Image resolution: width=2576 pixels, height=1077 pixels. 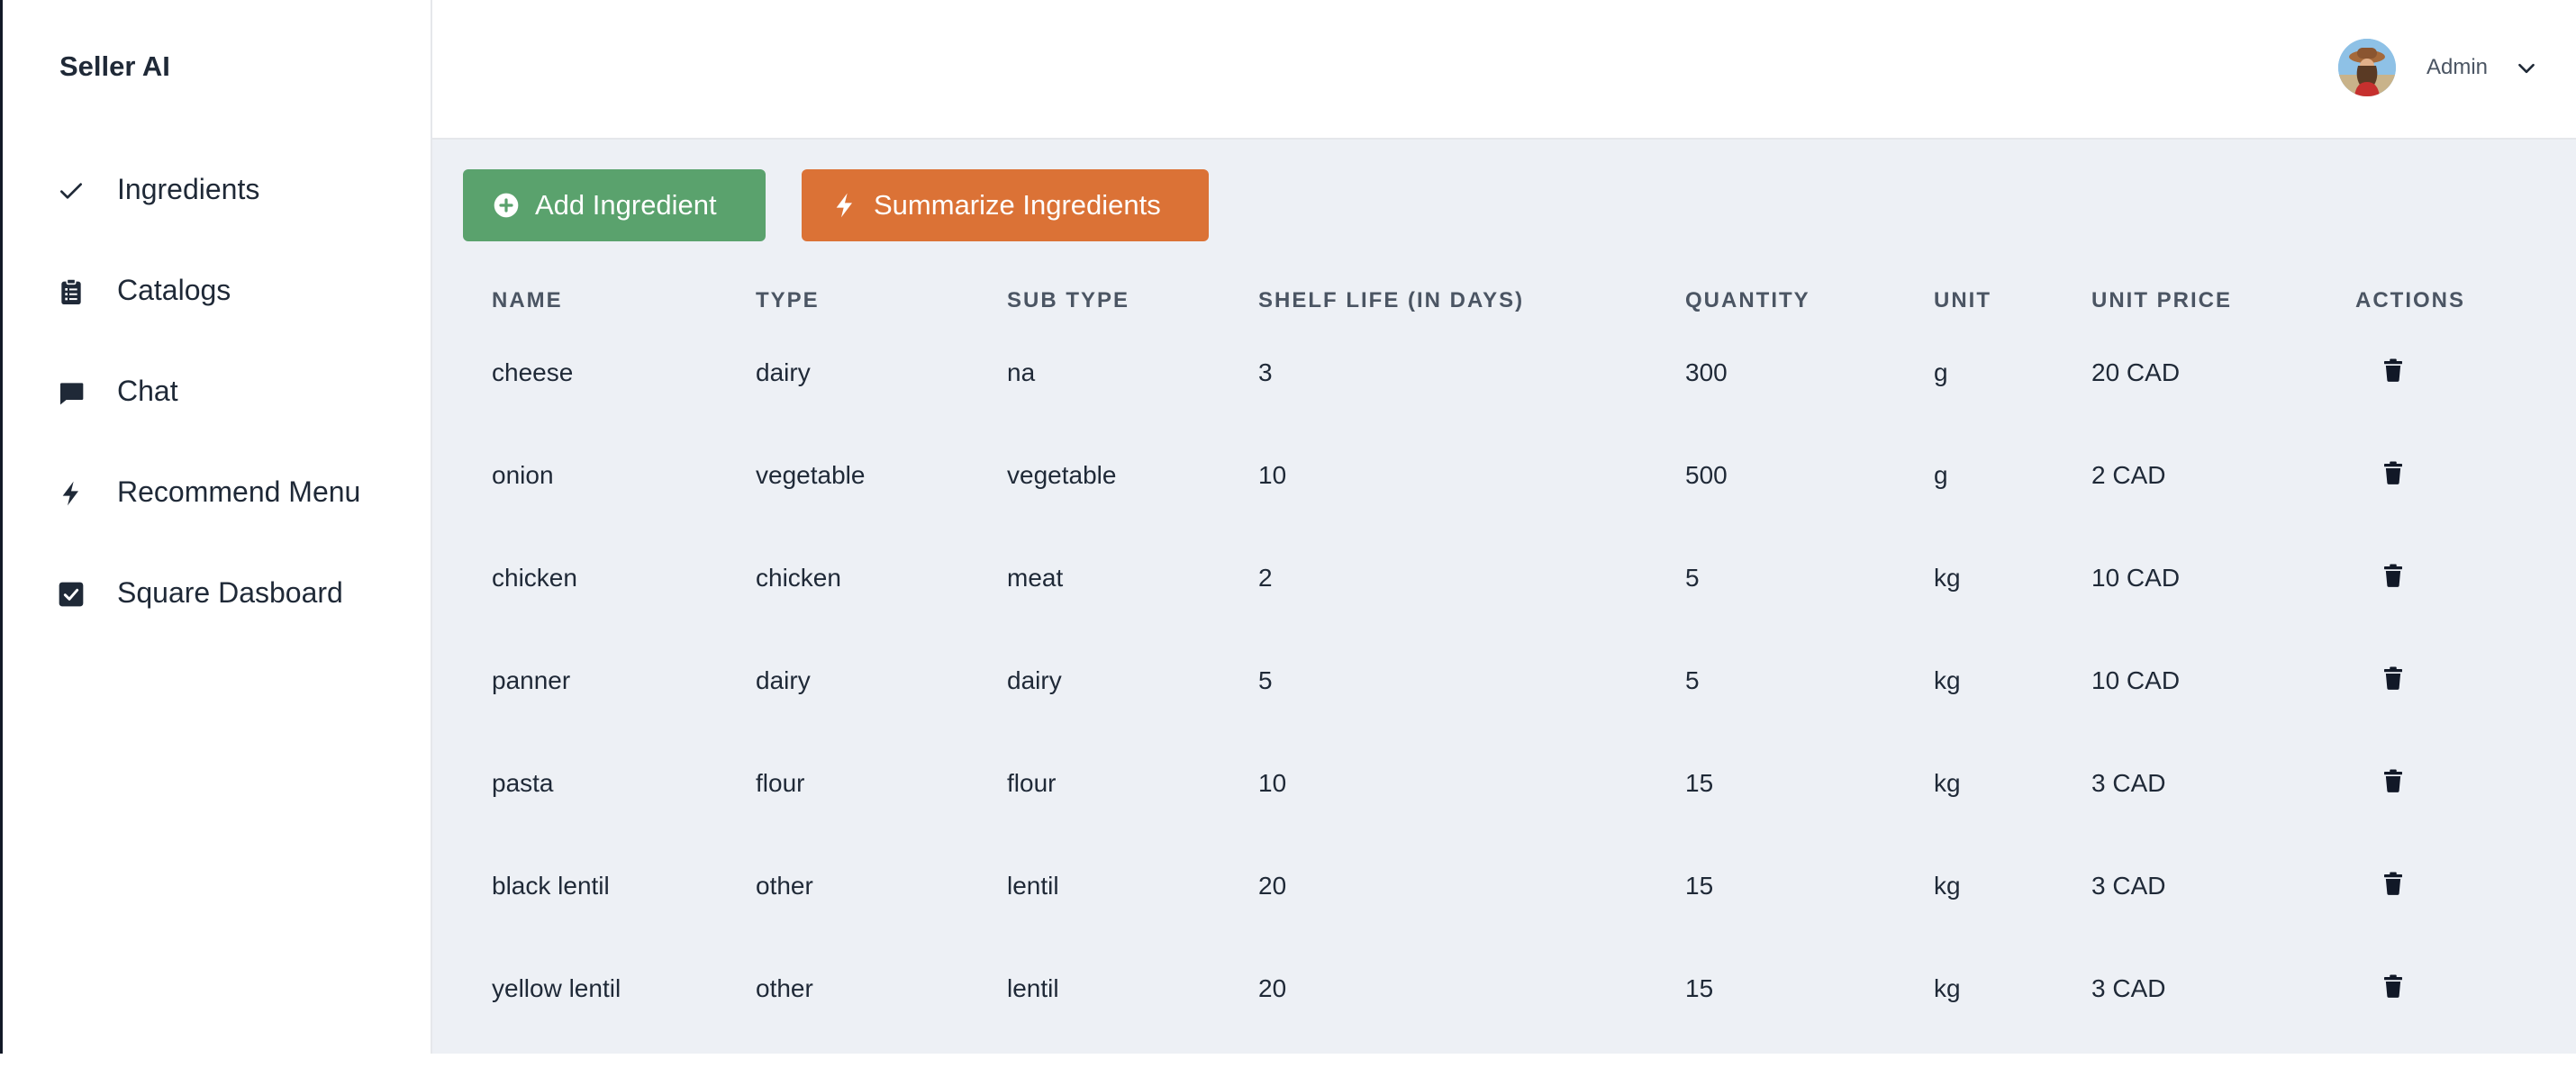 What do you see at coordinates (188, 189) in the screenshot?
I see `sidebar-item-label: Ingredients` at bounding box center [188, 189].